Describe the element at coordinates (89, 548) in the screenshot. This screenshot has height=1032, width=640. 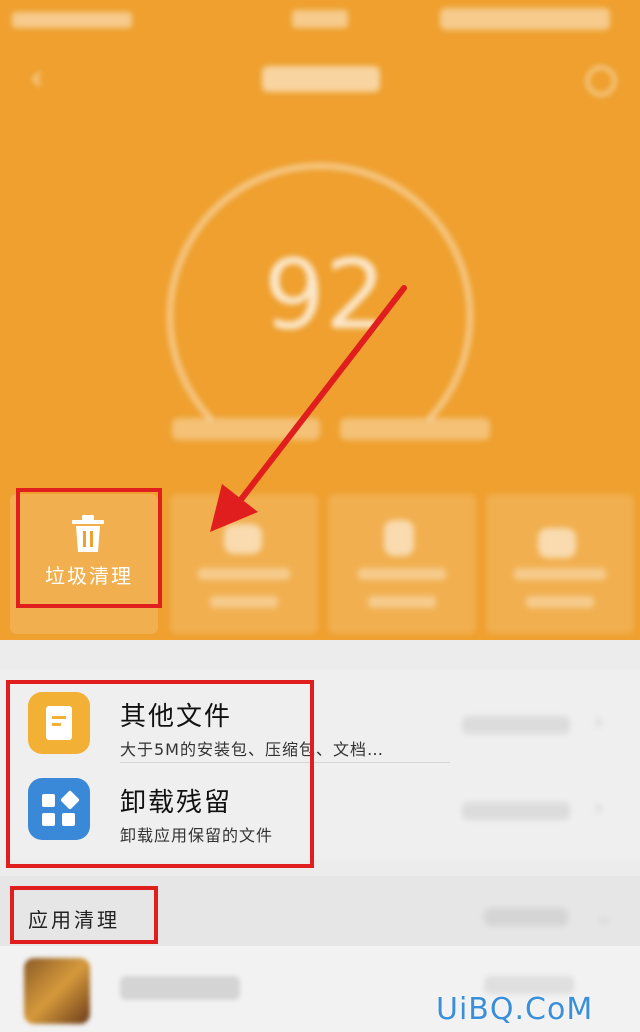
I see `highlight-box-junk` at that location.